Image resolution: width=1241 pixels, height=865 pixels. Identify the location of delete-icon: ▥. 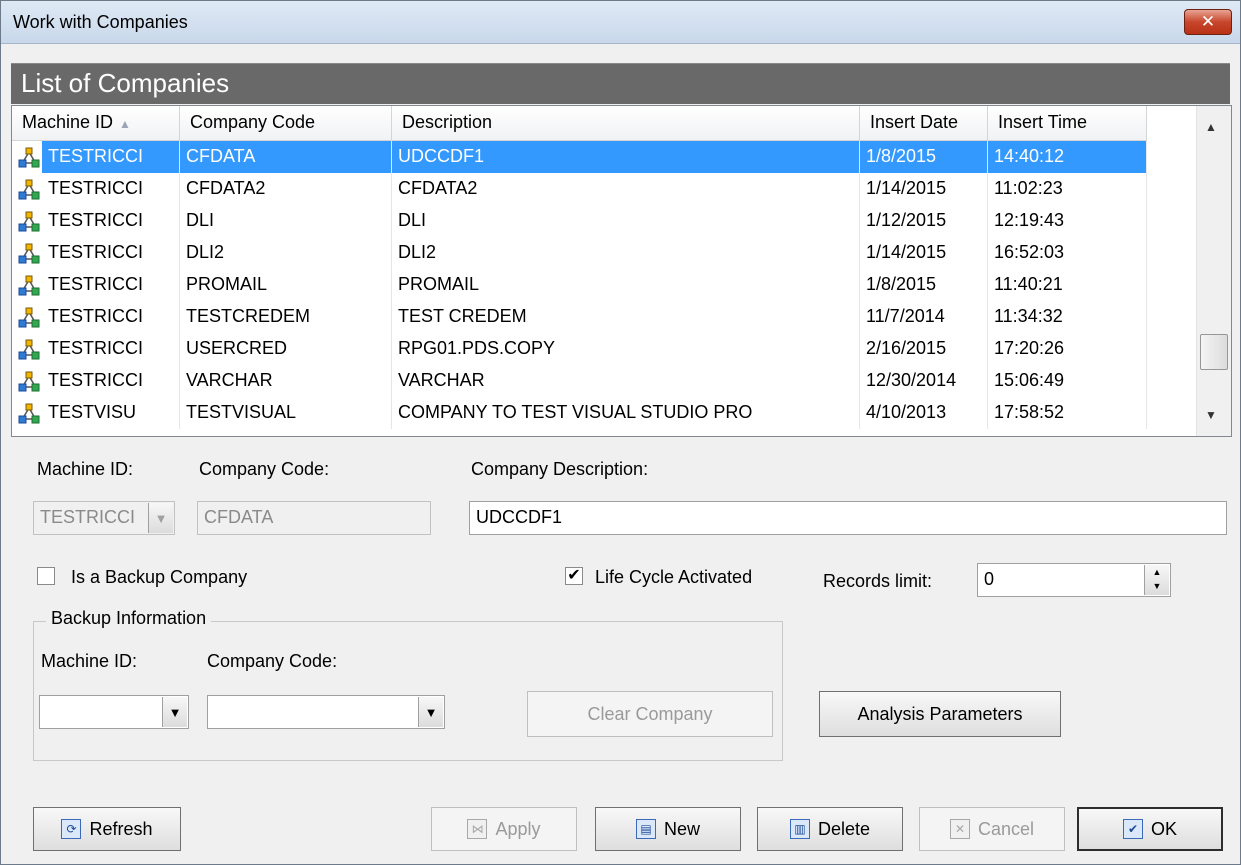
(799, 829).